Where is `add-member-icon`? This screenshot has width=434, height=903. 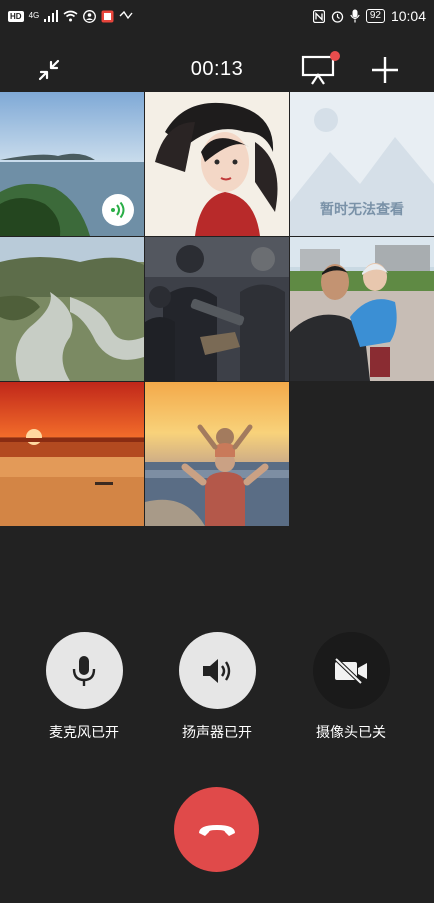
add-member-icon is located at coordinates (385, 70).